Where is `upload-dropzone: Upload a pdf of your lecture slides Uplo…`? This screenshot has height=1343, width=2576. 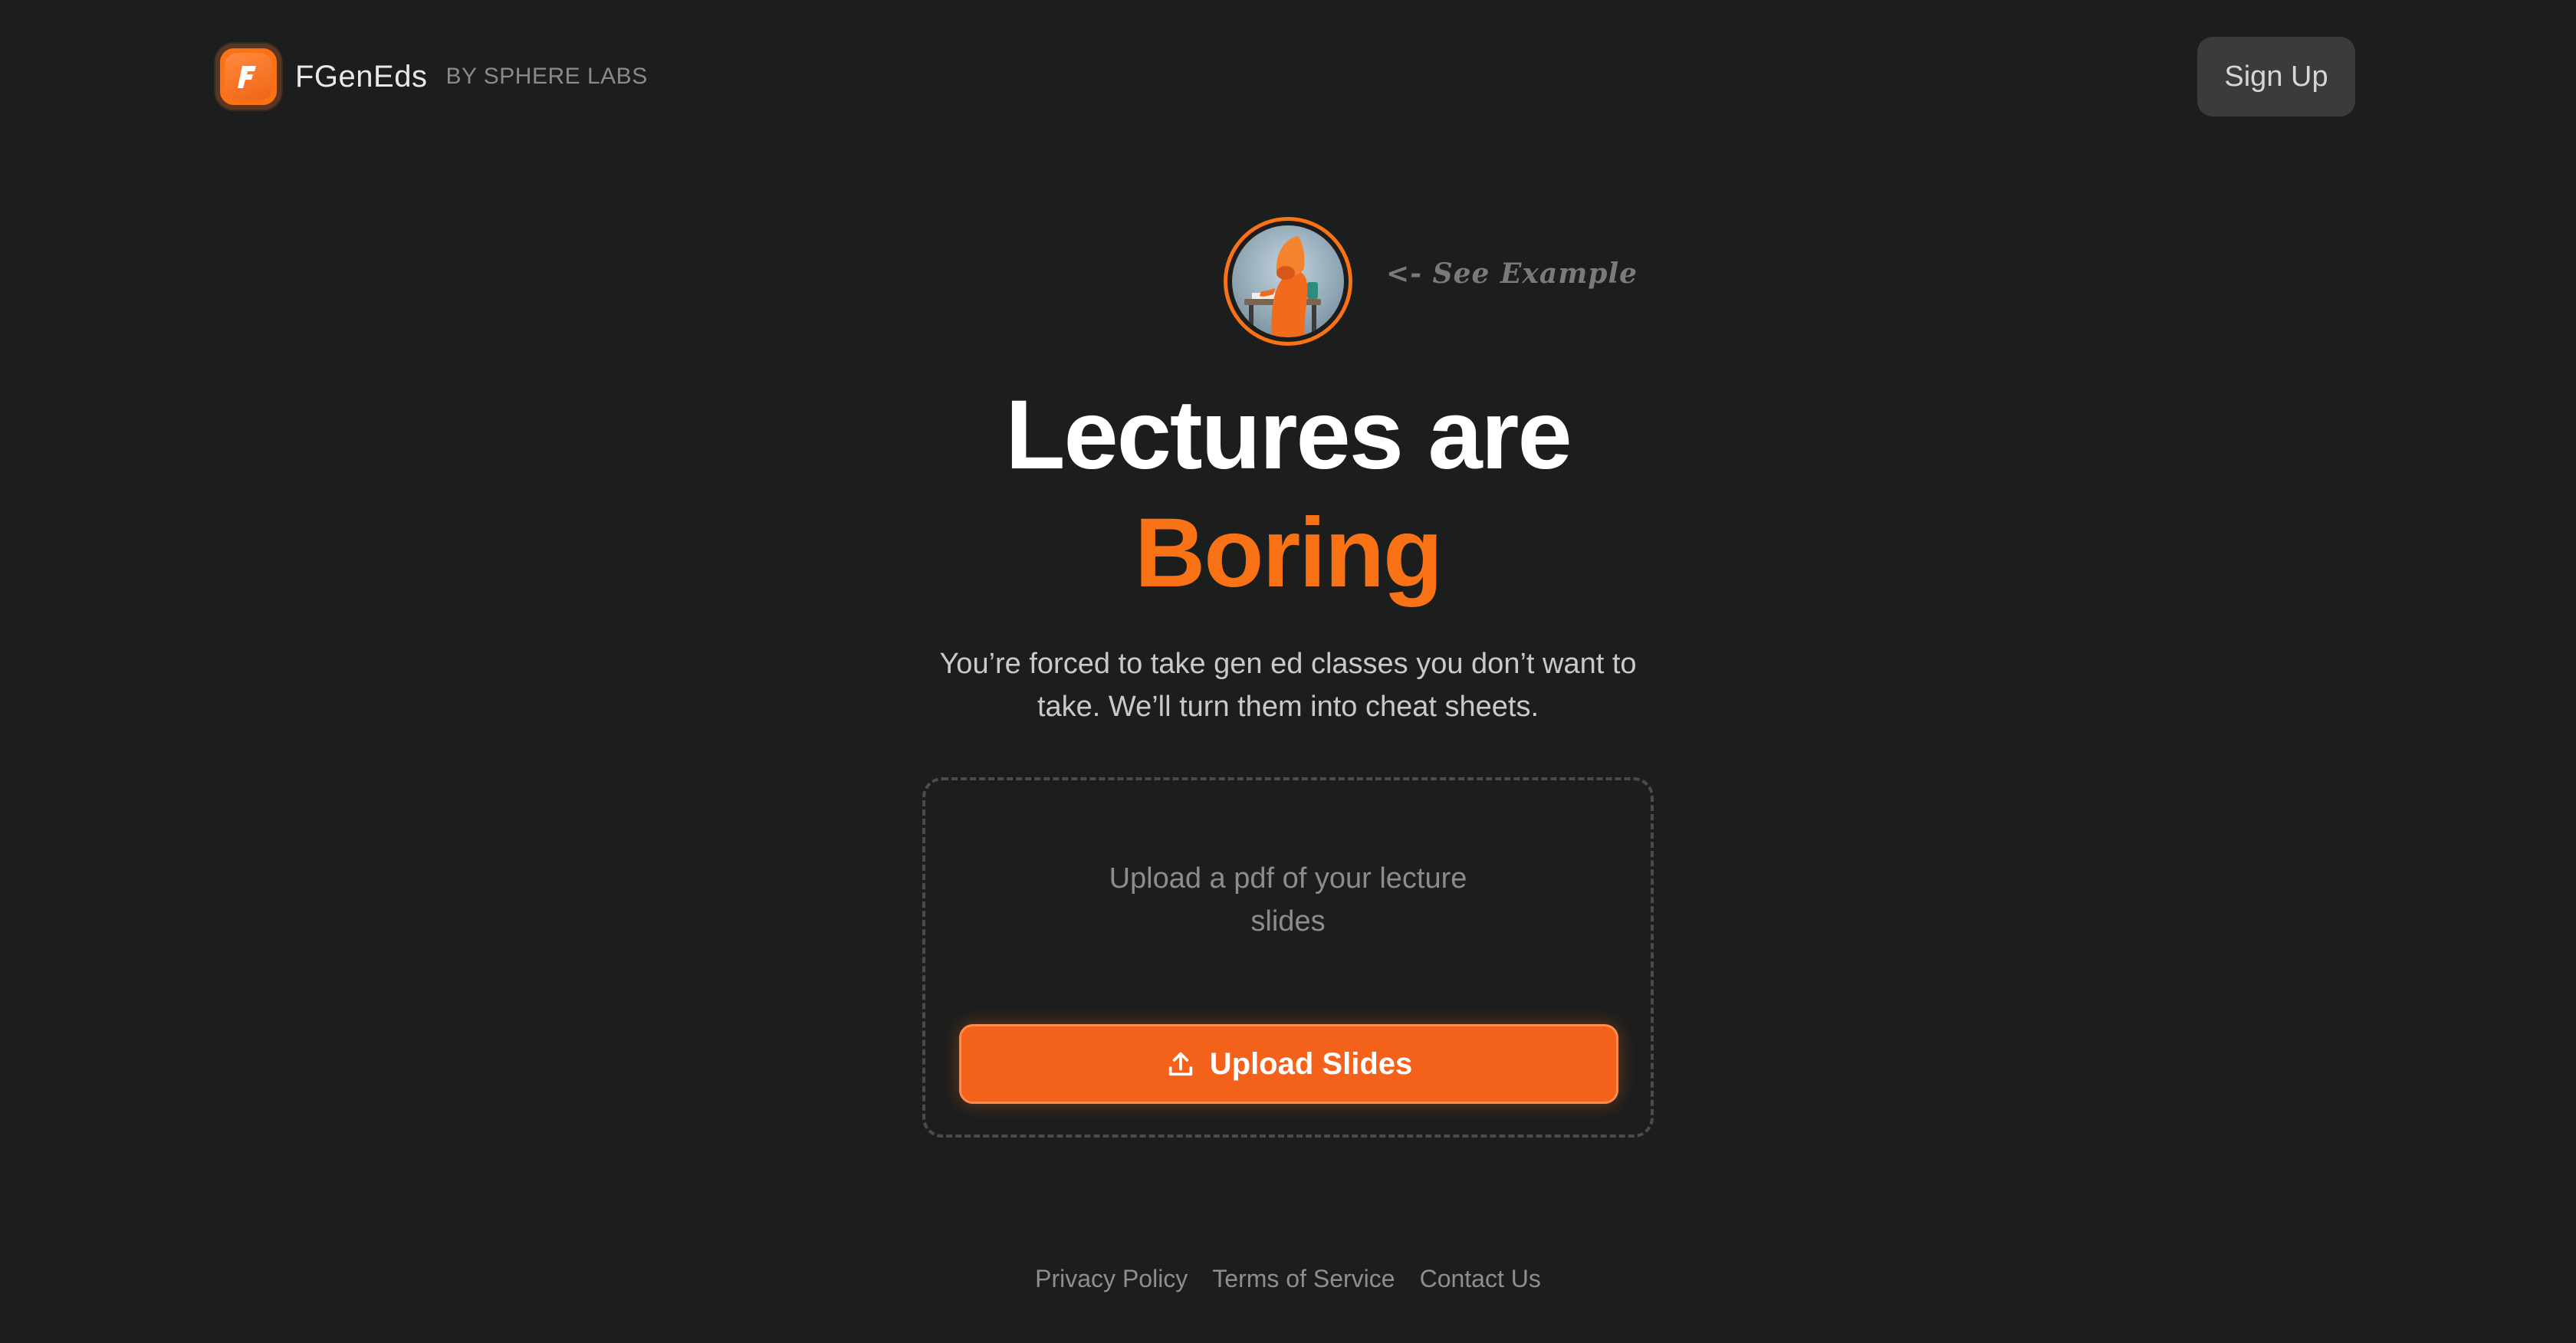 upload-dropzone: Upload a pdf of your lecture slides Uplo… is located at coordinates (1288, 958).